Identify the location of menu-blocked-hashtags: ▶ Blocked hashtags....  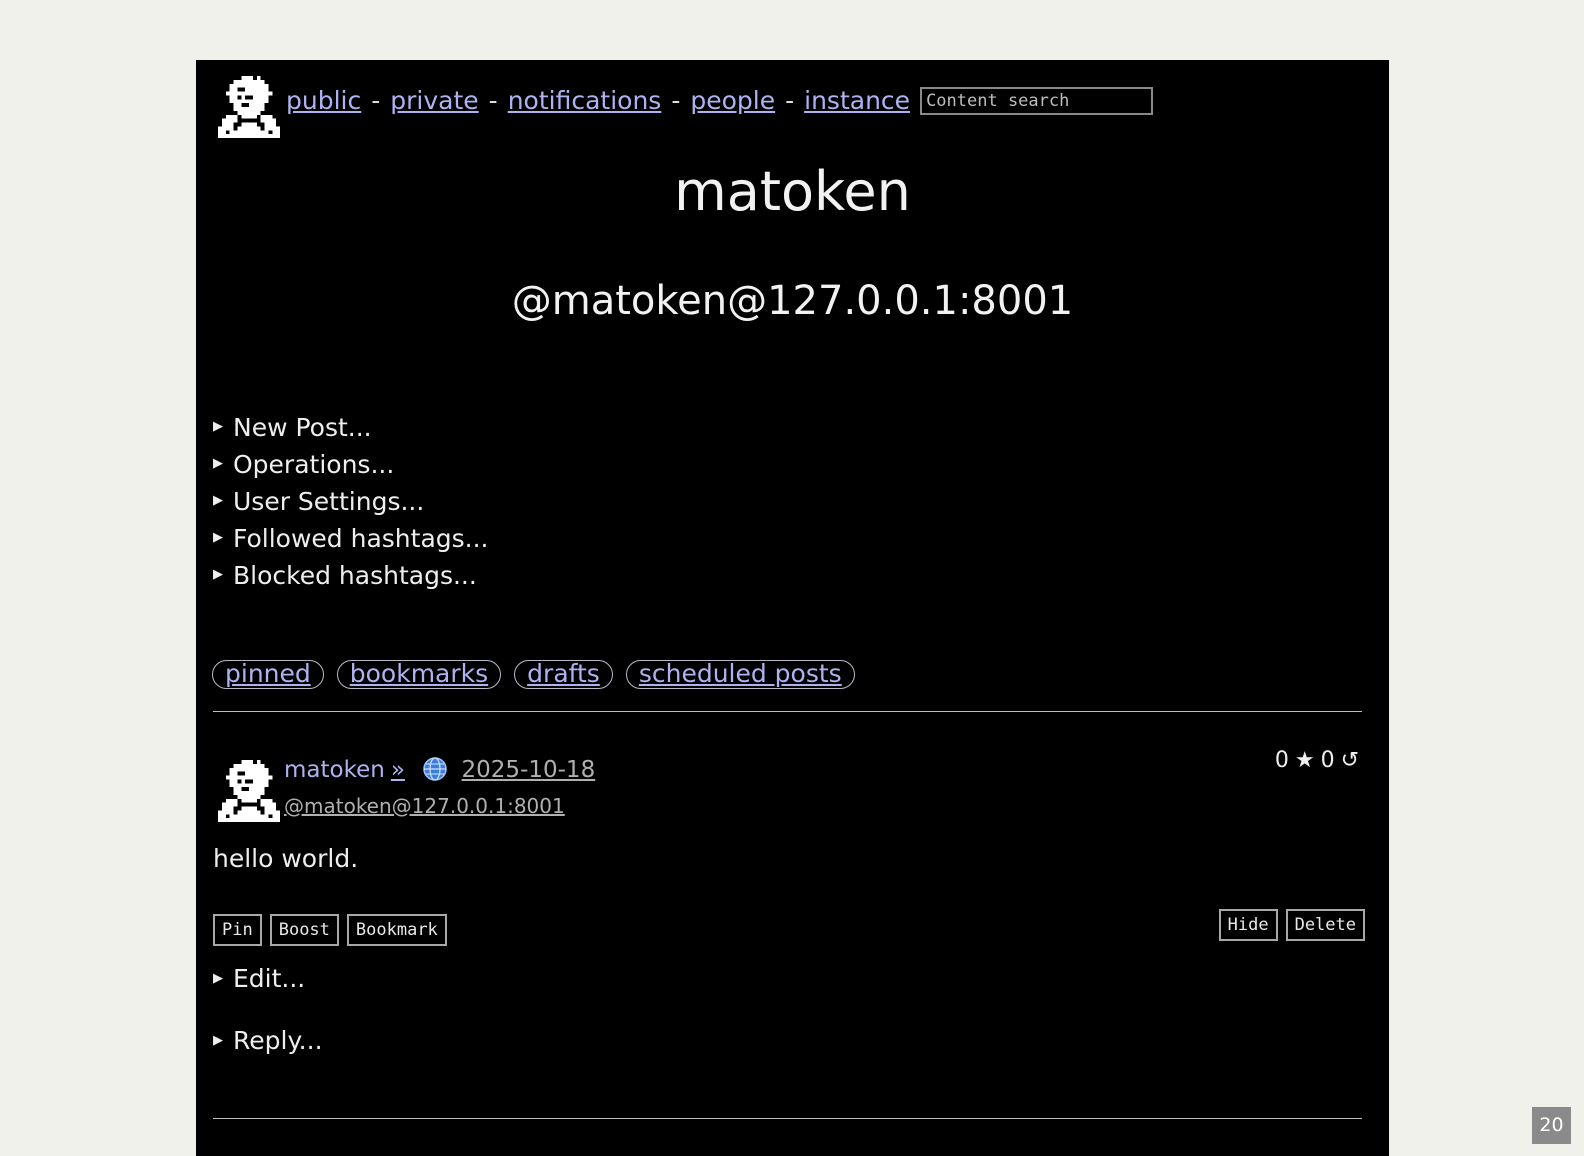
(351, 578).